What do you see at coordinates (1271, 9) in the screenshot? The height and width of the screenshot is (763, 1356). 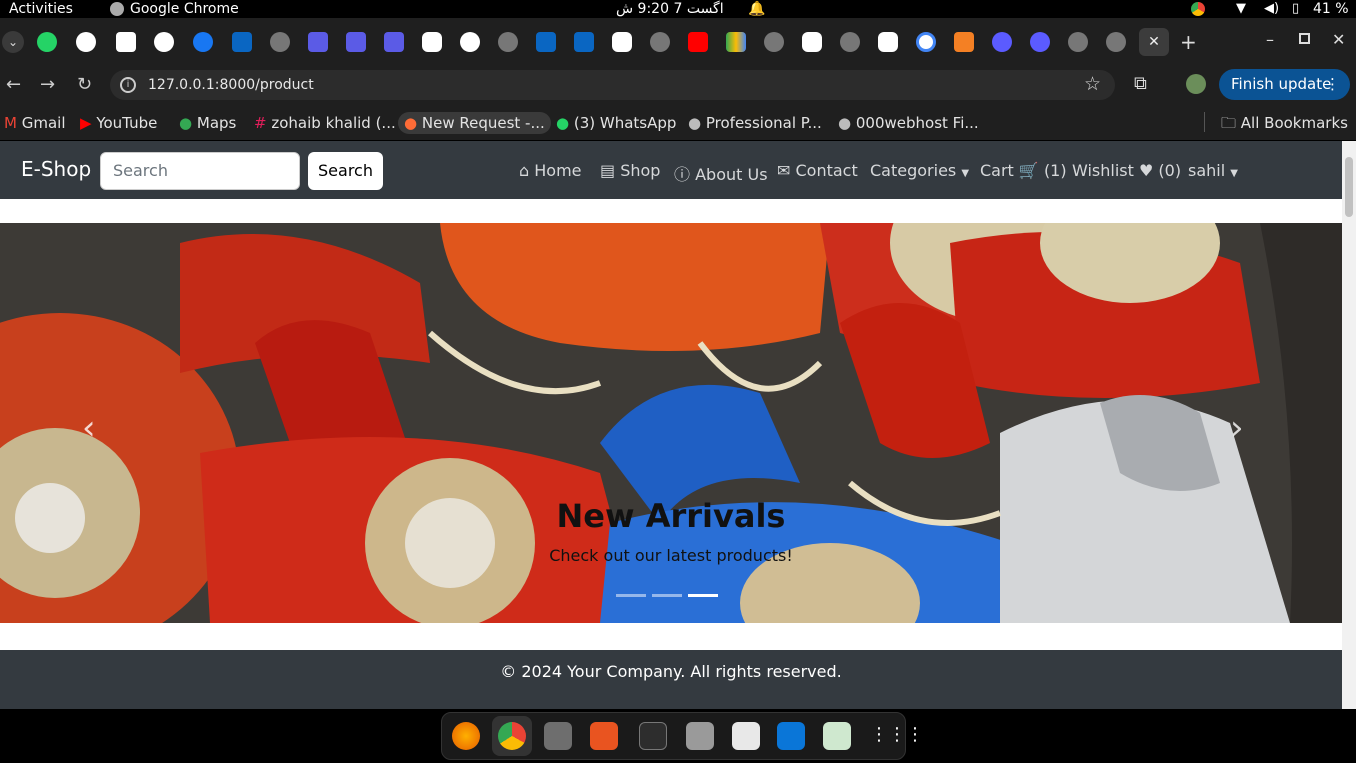 I see `volume-icon: ◀)` at bounding box center [1271, 9].